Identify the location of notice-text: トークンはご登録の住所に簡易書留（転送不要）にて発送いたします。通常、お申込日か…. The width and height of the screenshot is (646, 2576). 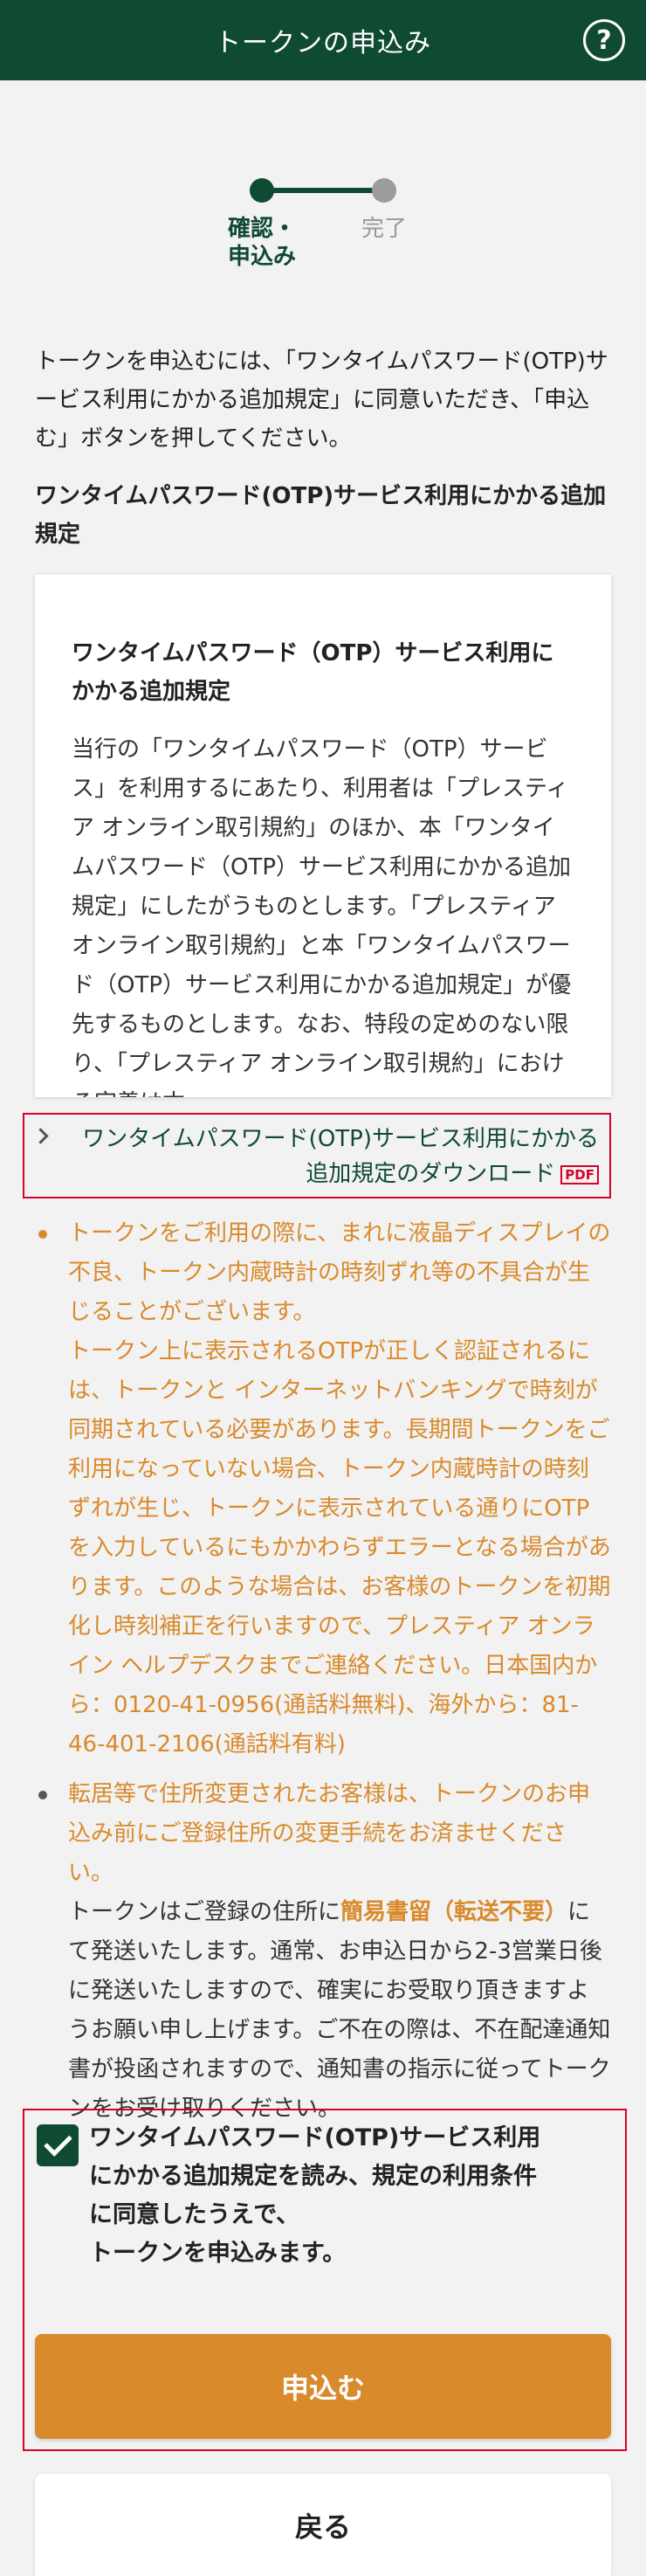
(339, 2011).